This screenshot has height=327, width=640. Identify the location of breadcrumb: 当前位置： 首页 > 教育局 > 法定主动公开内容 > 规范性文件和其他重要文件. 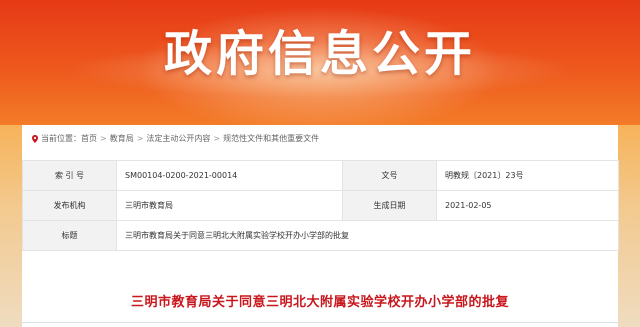
(175, 139).